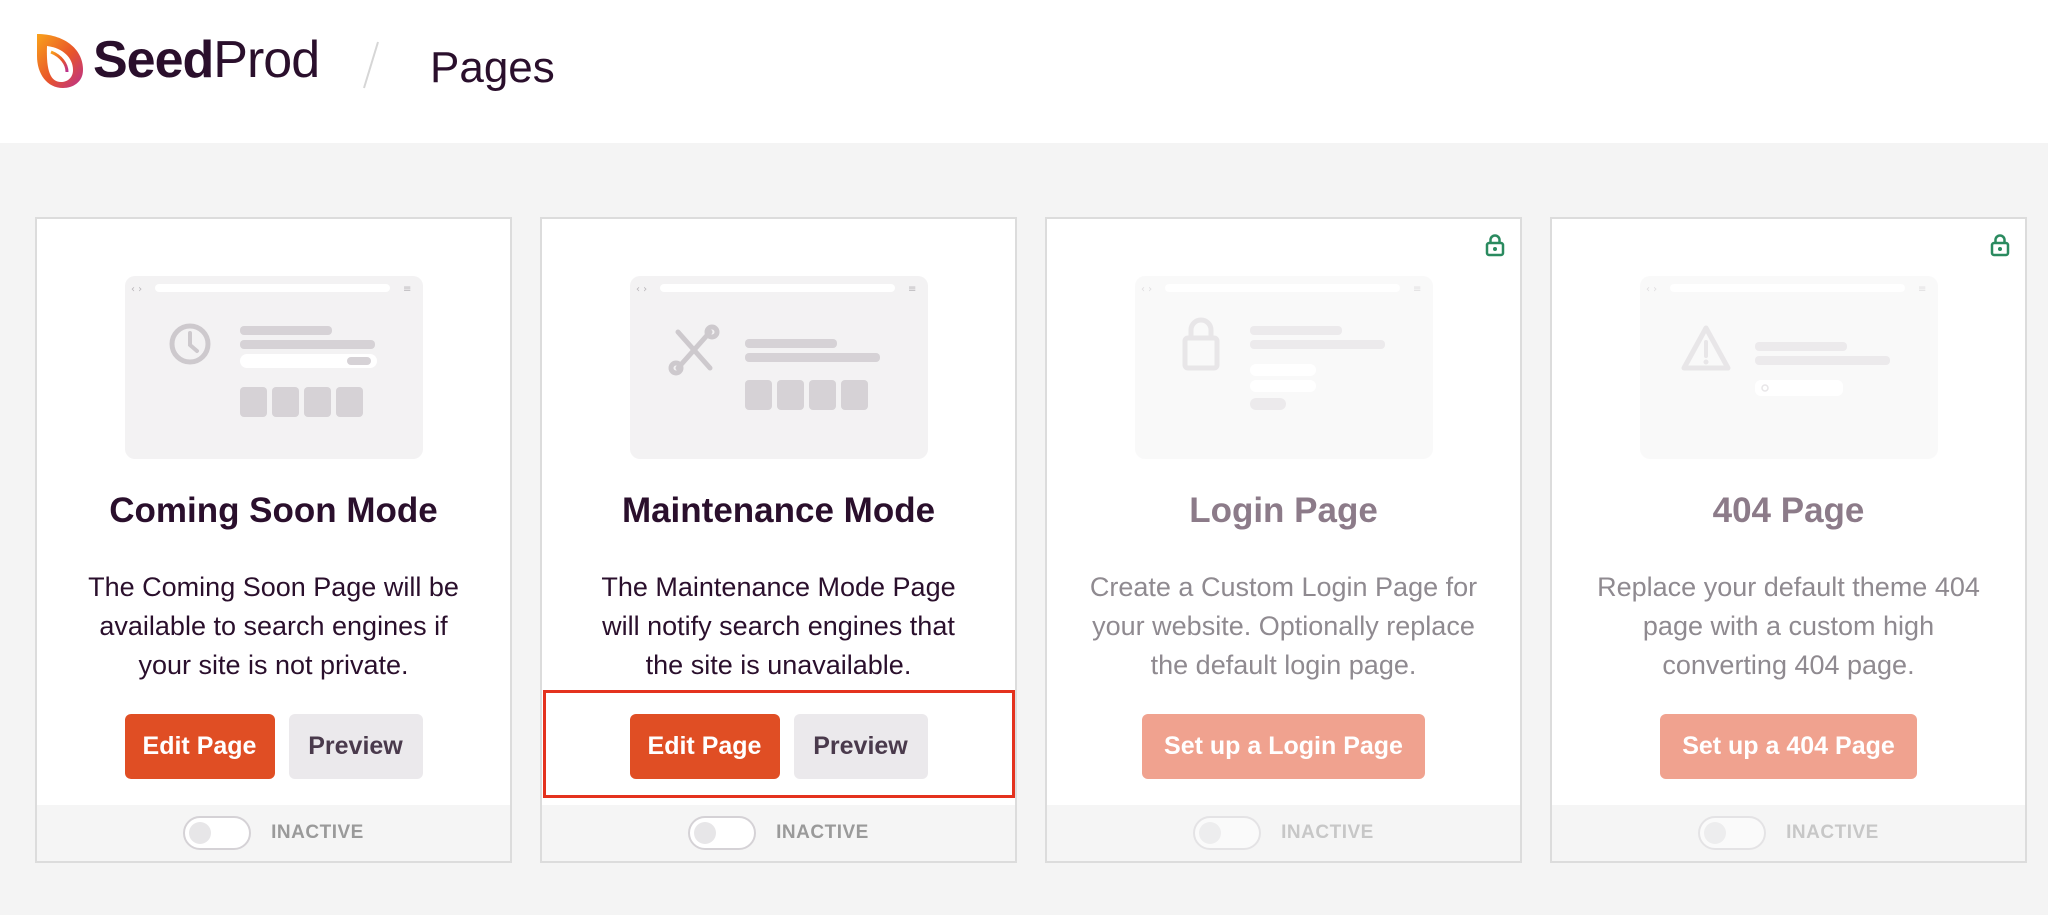  What do you see at coordinates (153, 60) in the screenshot?
I see `brand-name-bold: Seed` at bounding box center [153, 60].